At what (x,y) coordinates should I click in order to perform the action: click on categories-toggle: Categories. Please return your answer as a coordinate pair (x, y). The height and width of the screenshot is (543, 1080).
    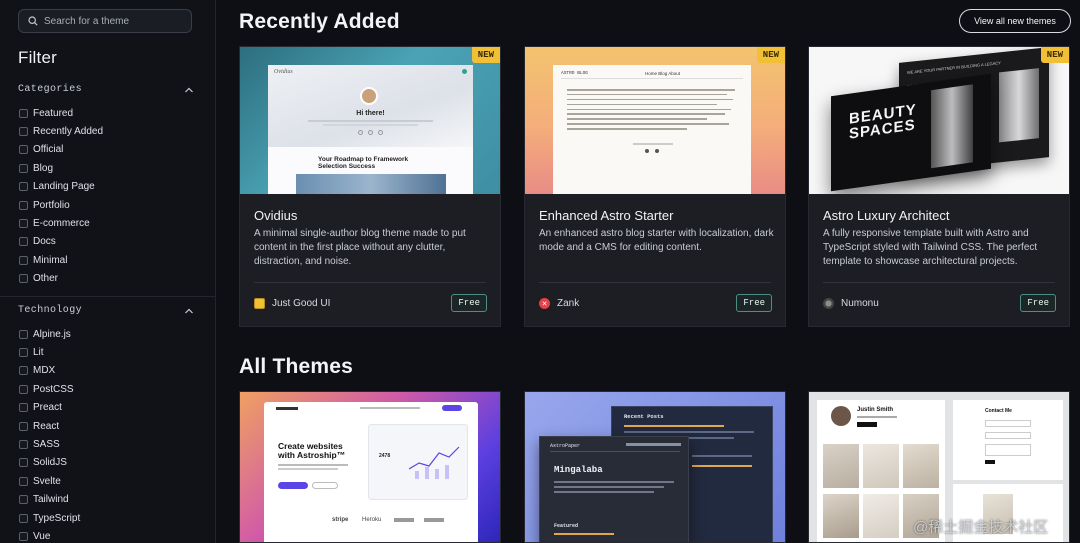
    Looking at the image, I should click on (106, 89).